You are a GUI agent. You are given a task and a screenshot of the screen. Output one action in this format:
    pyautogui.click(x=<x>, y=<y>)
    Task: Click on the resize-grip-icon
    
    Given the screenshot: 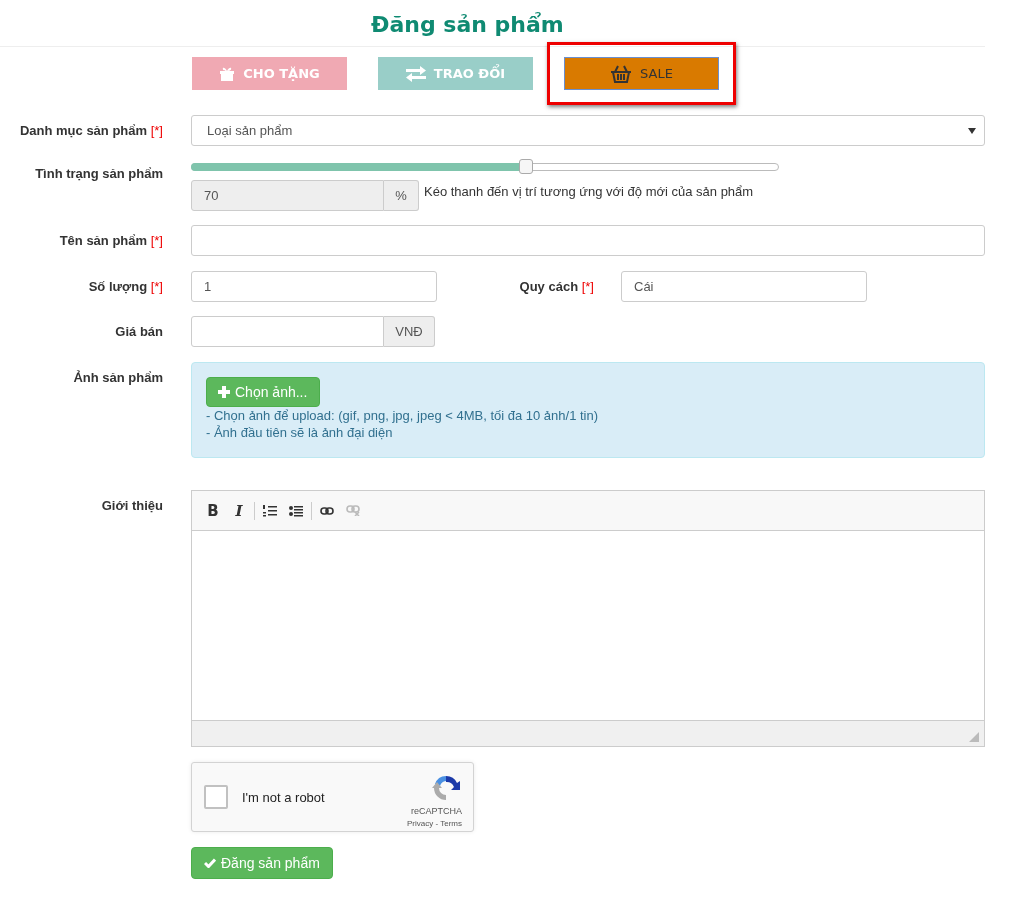 What is the action you would take?
    pyautogui.click(x=974, y=737)
    